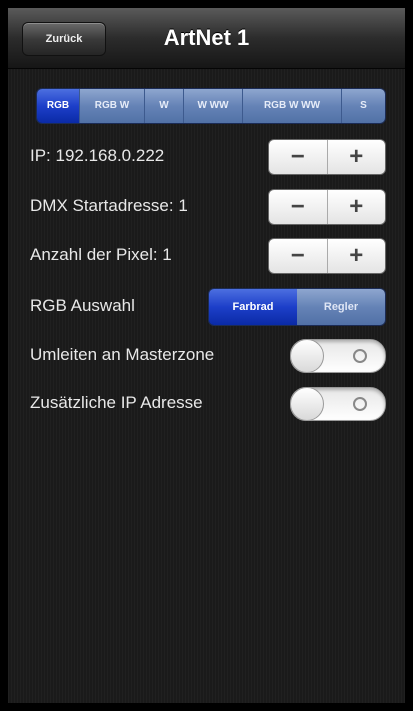 This screenshot has height=711, width=413. I want to click on mode-option-w: W, so click(163, 106).